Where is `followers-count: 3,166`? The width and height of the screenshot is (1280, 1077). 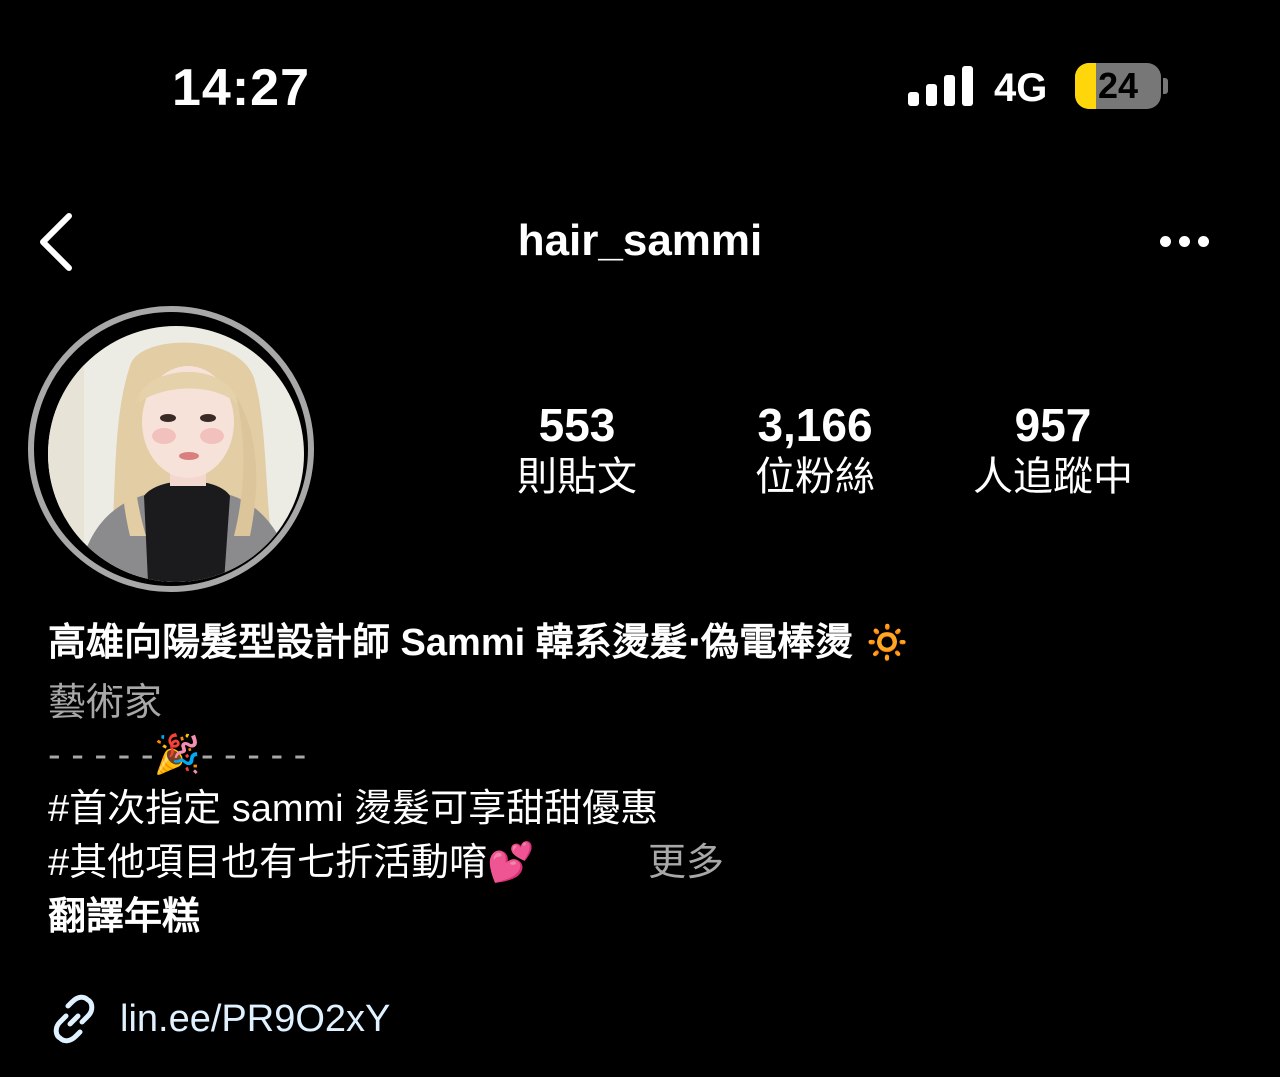 followers-count: 3,166 is located at coordinates (815, 425).